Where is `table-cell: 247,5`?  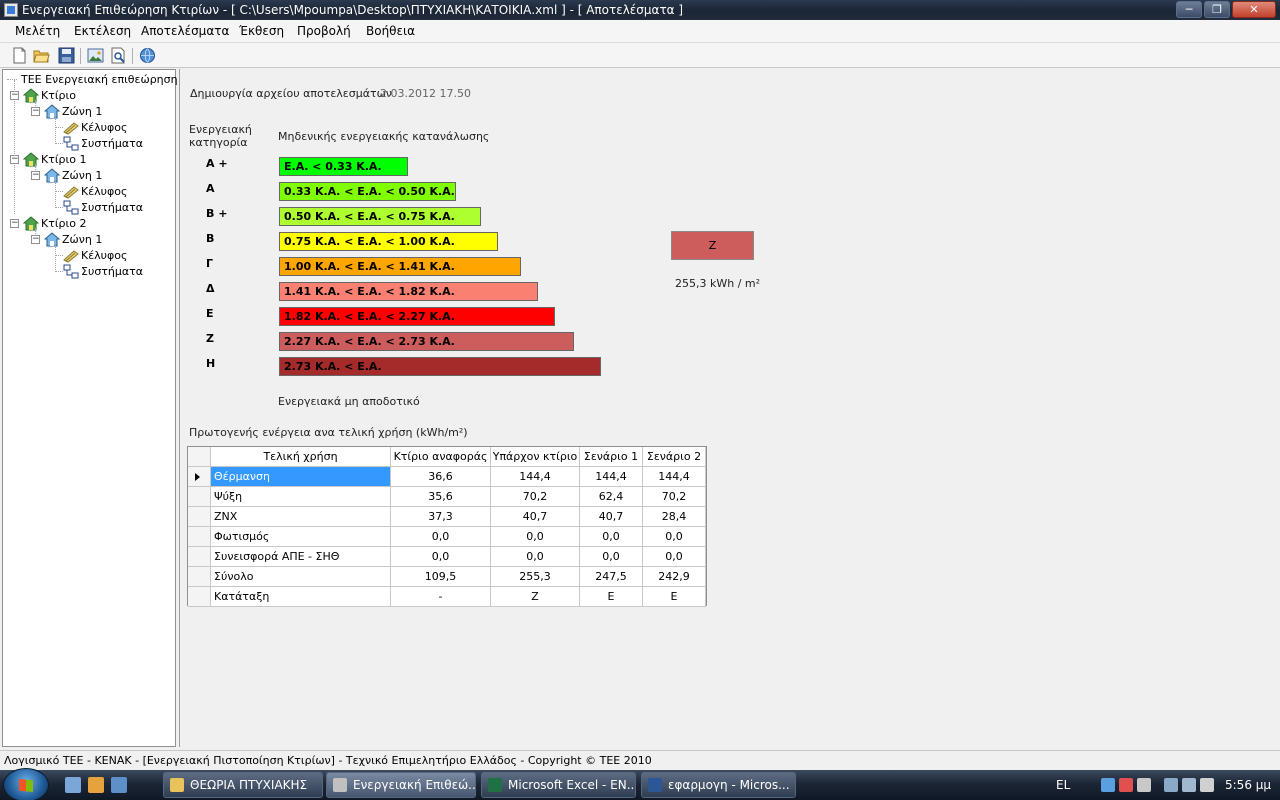 table-cell: 247,5 is located at coordinates (611, 577).